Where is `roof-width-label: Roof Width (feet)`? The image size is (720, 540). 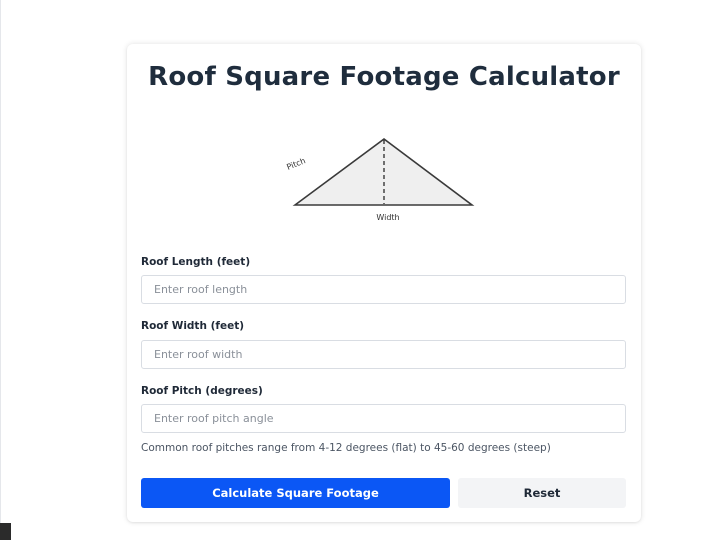
roof-width-label: Roof Width (feet) is located at coordinates (193, 326).